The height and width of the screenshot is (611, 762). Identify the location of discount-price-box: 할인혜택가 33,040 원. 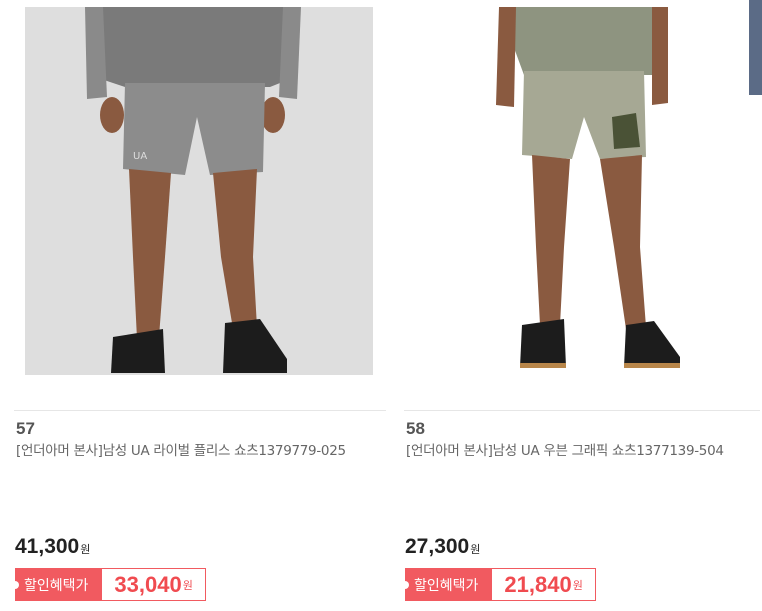
(108, 584).